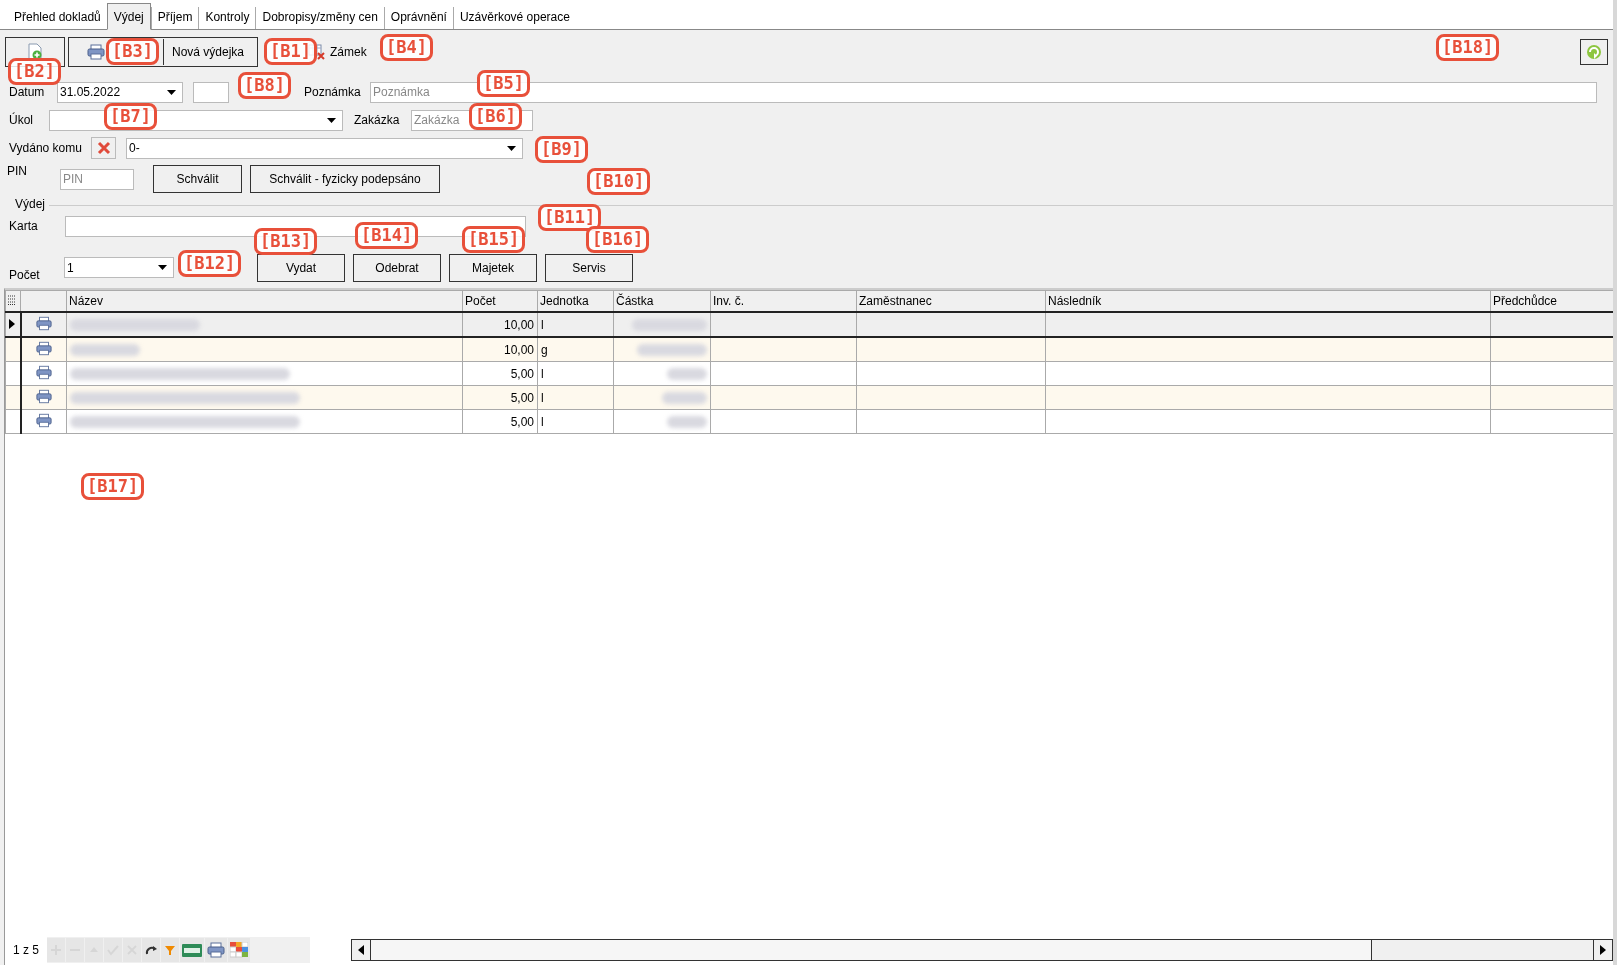  I want to click on annotation-tooltip: [B14], so click(387, 235).